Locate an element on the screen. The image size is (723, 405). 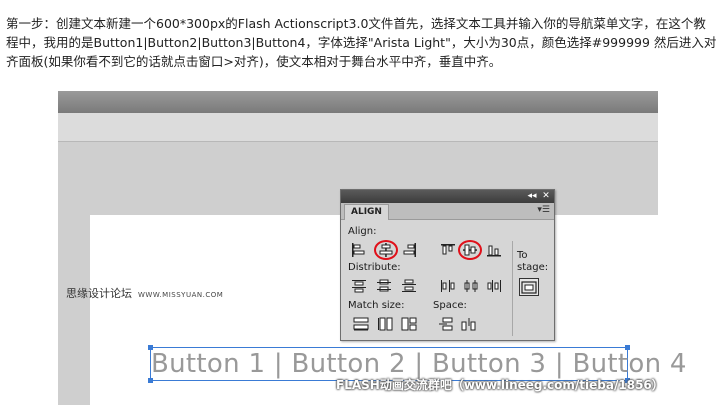
distribute-vertical-center-button is located at coordinates (384, 286).